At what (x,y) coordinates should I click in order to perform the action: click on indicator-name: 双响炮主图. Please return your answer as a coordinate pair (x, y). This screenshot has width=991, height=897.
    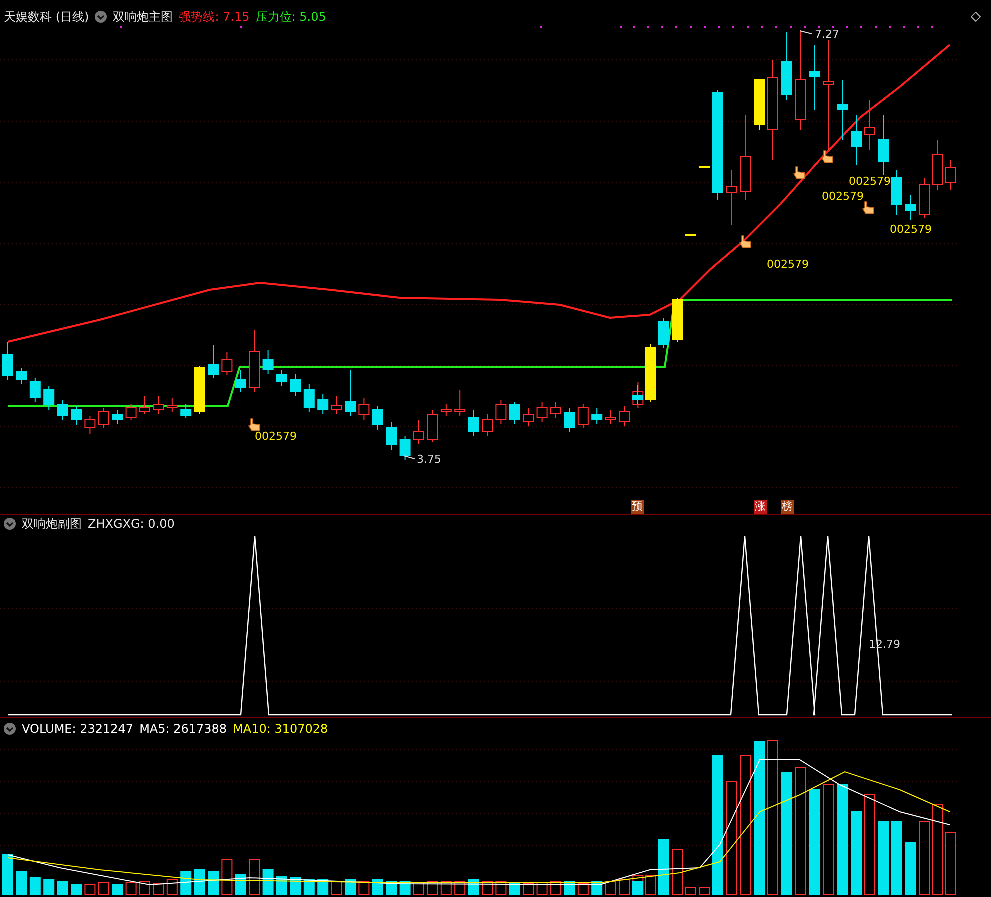
    Looking at the image, I should click on (143, 17).